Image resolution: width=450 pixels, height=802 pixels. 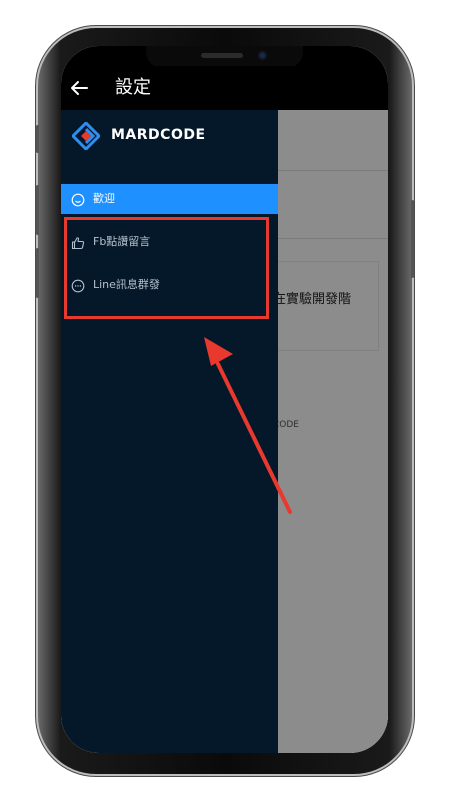 I want to click on annotation-arrow, so click(x=248, y=425).